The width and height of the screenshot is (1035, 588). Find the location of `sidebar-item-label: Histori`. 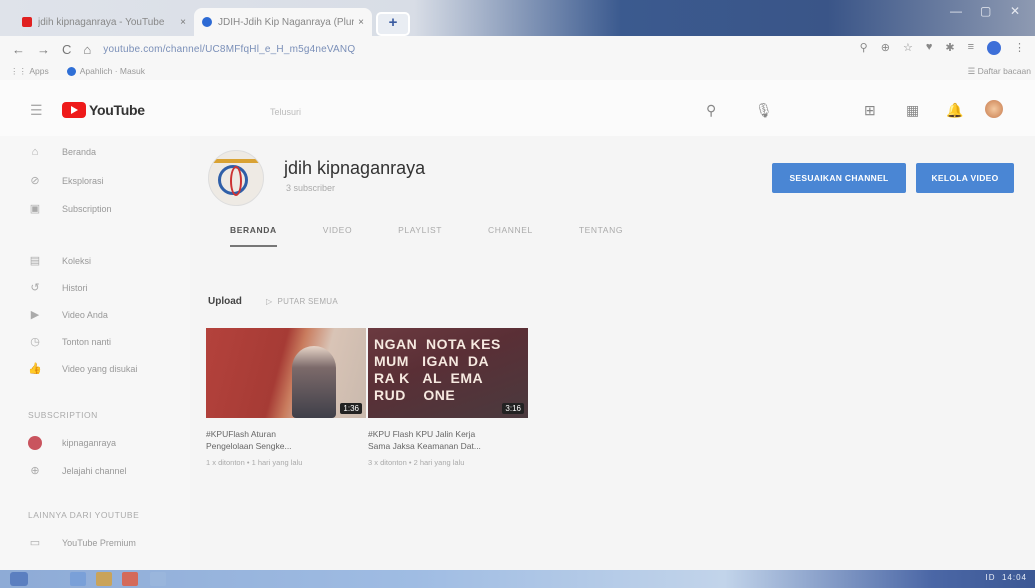

sidebar-item-label: Histori is located at coordinates (75, 287).